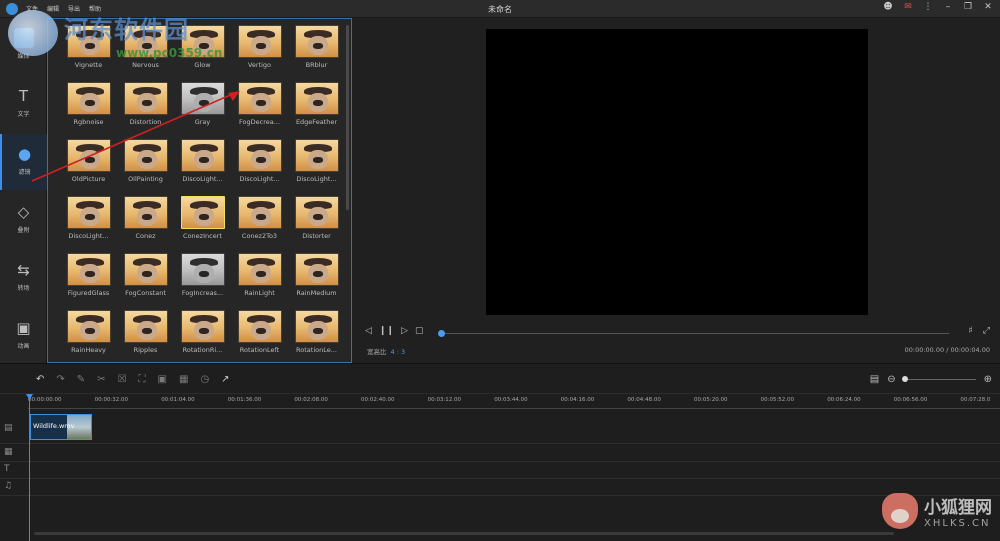  I want to click on timeline-zoom: ▤ ⊖ ⊕, so click(931, 379).